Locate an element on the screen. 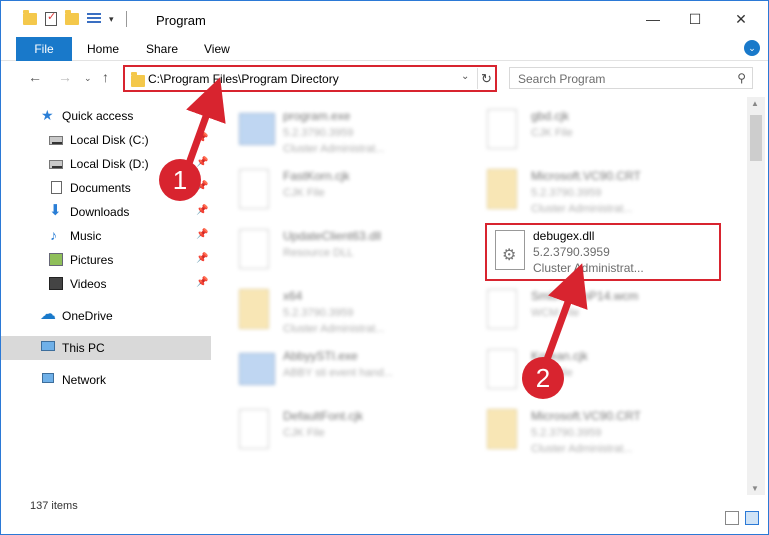 Image resolution: width=769 pixels, height=535 pixels. sidebar-item-onedrive: ☁ OneDrive is located at coordinates (106, 316).